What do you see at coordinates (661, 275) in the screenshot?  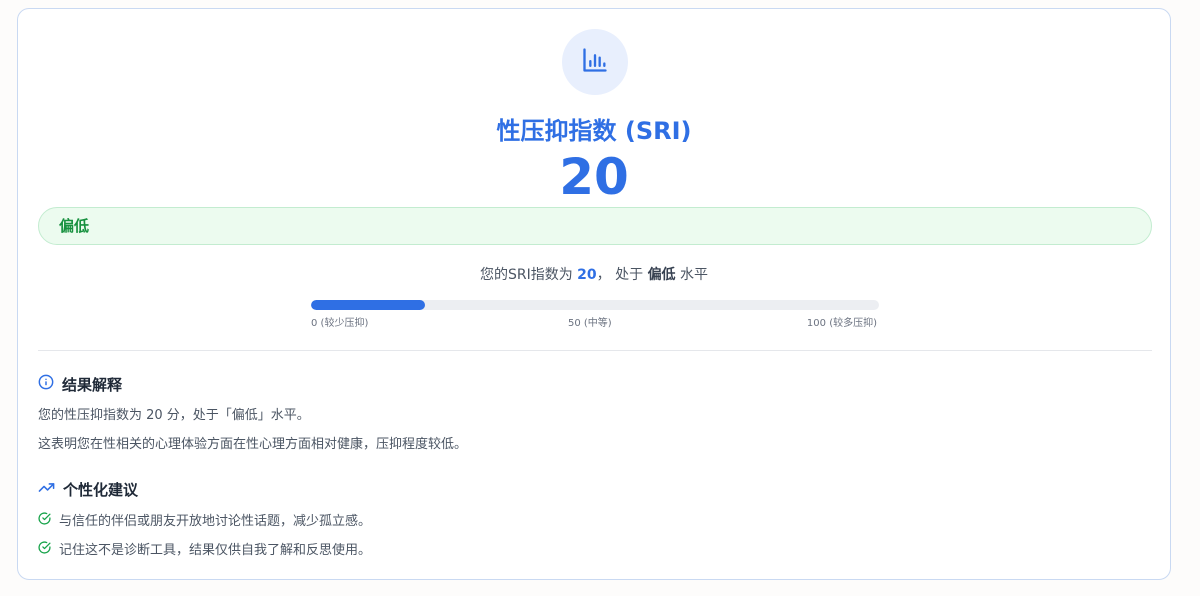 I see `summary-level: 偏低` at bounding box center [661, 275].